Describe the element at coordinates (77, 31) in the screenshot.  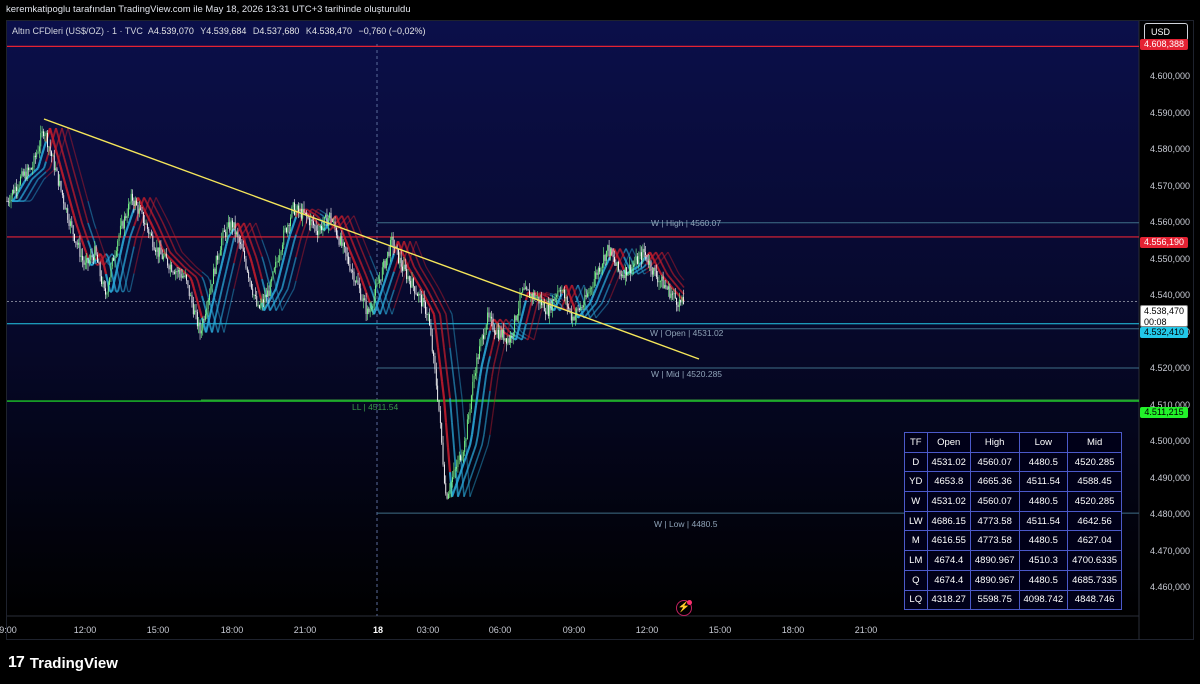
I see `symbol-name: Altın CFDleri (US$/OZ) · 1 · TVC` at that location.